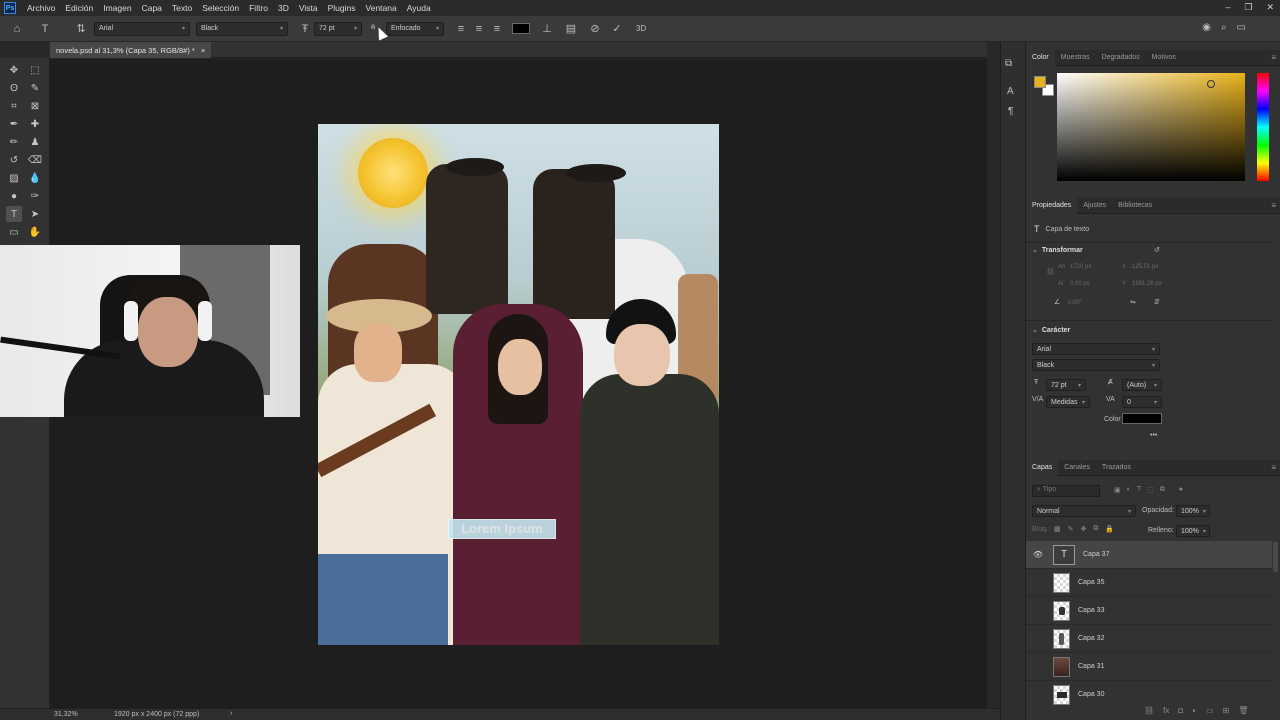  What do you see at coordinates (1040, 82) in the screenshot?
I see `foreground-color-swatch` at bounding box center [1040, 82].